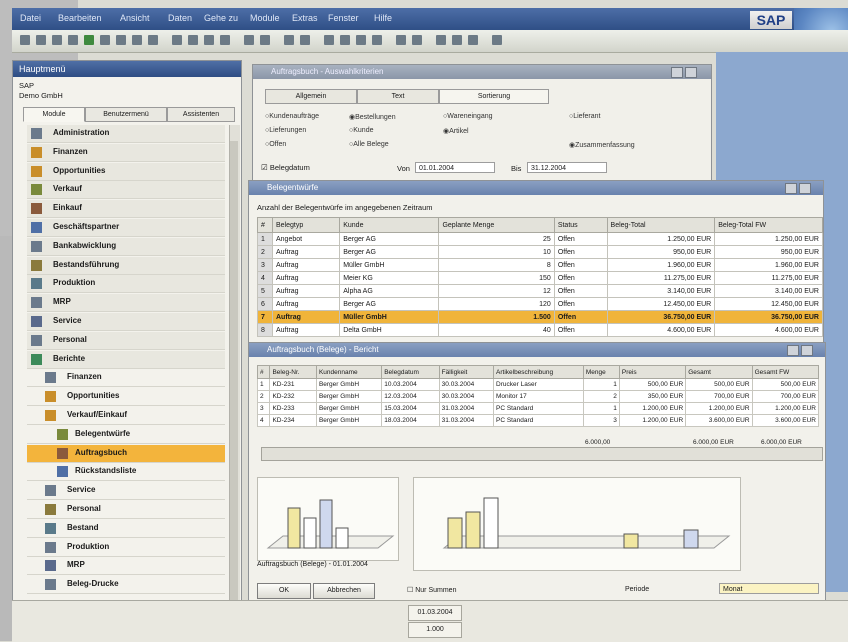  What do you see at coordinates (466, 372) in the screenshot?
I see `report-column-header: Fälligkeit` at bounding box center [466, 372].